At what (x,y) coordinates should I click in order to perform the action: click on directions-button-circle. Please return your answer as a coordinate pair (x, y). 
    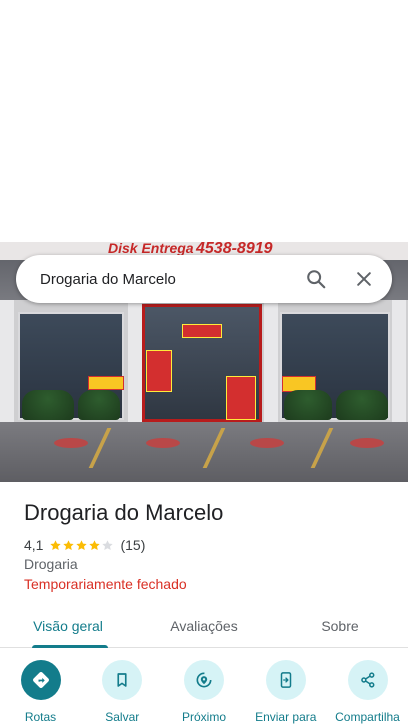
    Looking at the image, I should click on (40, 680).